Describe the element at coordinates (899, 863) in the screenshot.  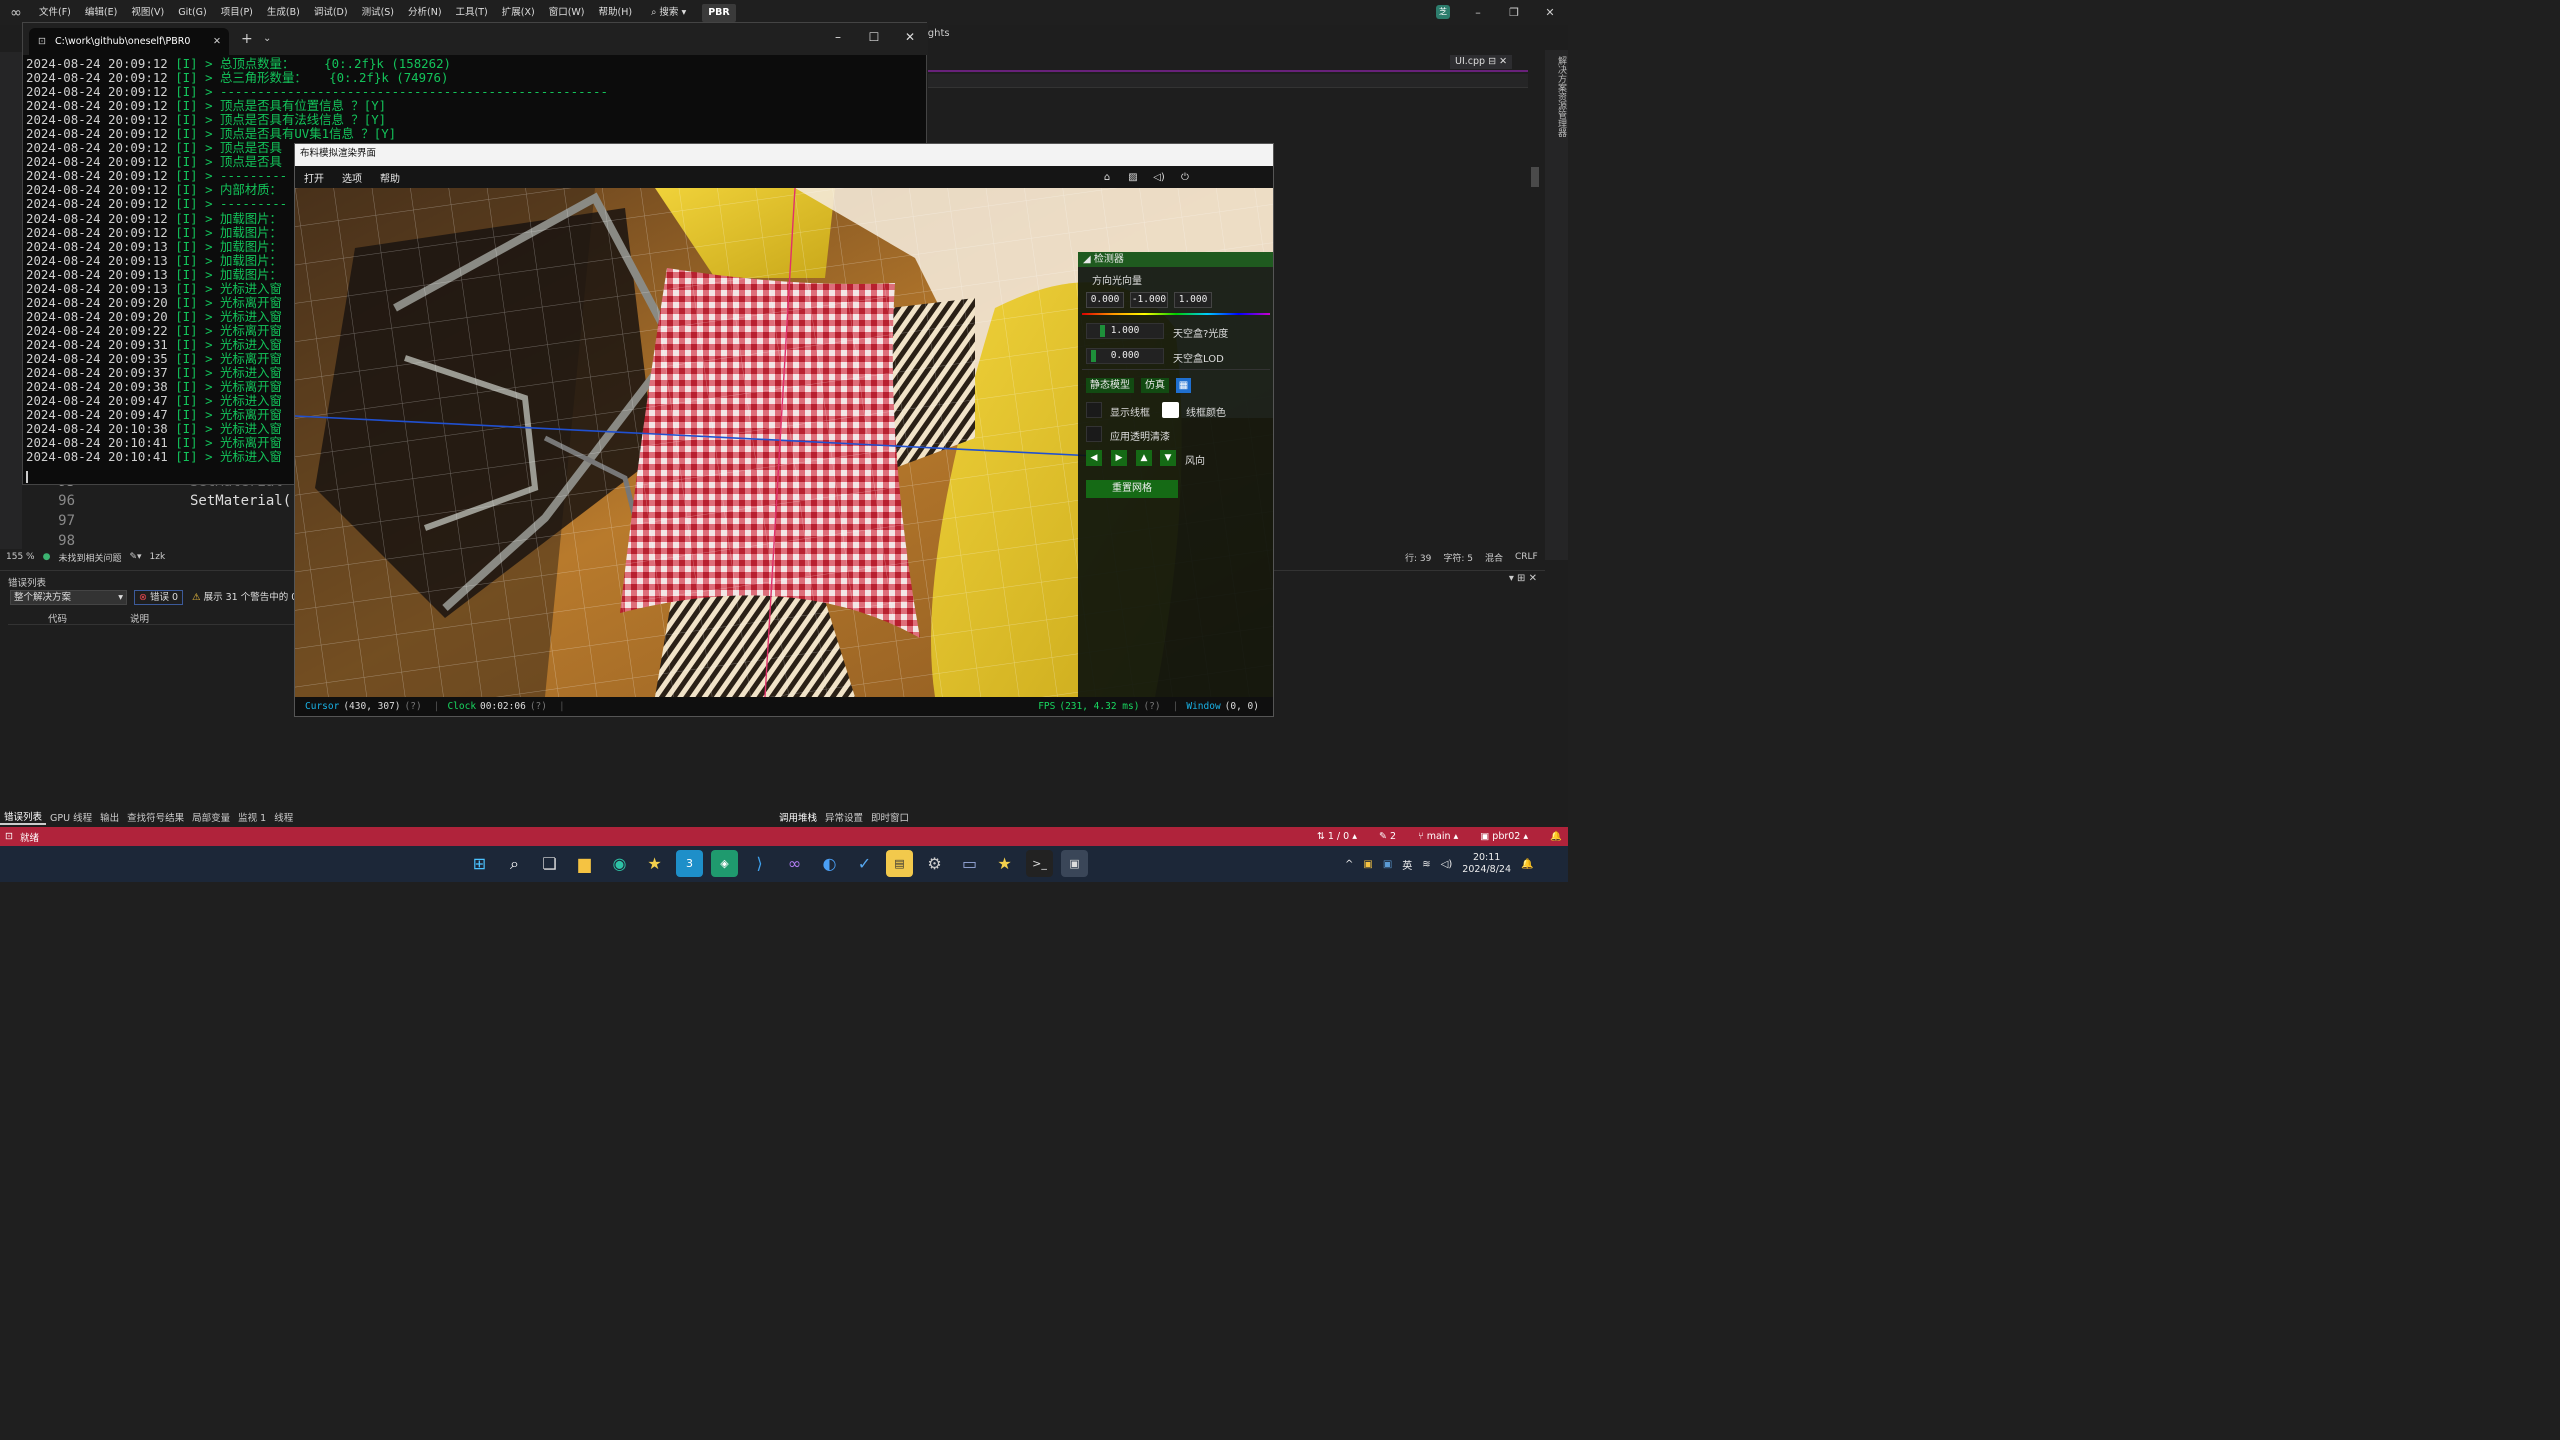
I see `notes-icon: ▤` at that location.